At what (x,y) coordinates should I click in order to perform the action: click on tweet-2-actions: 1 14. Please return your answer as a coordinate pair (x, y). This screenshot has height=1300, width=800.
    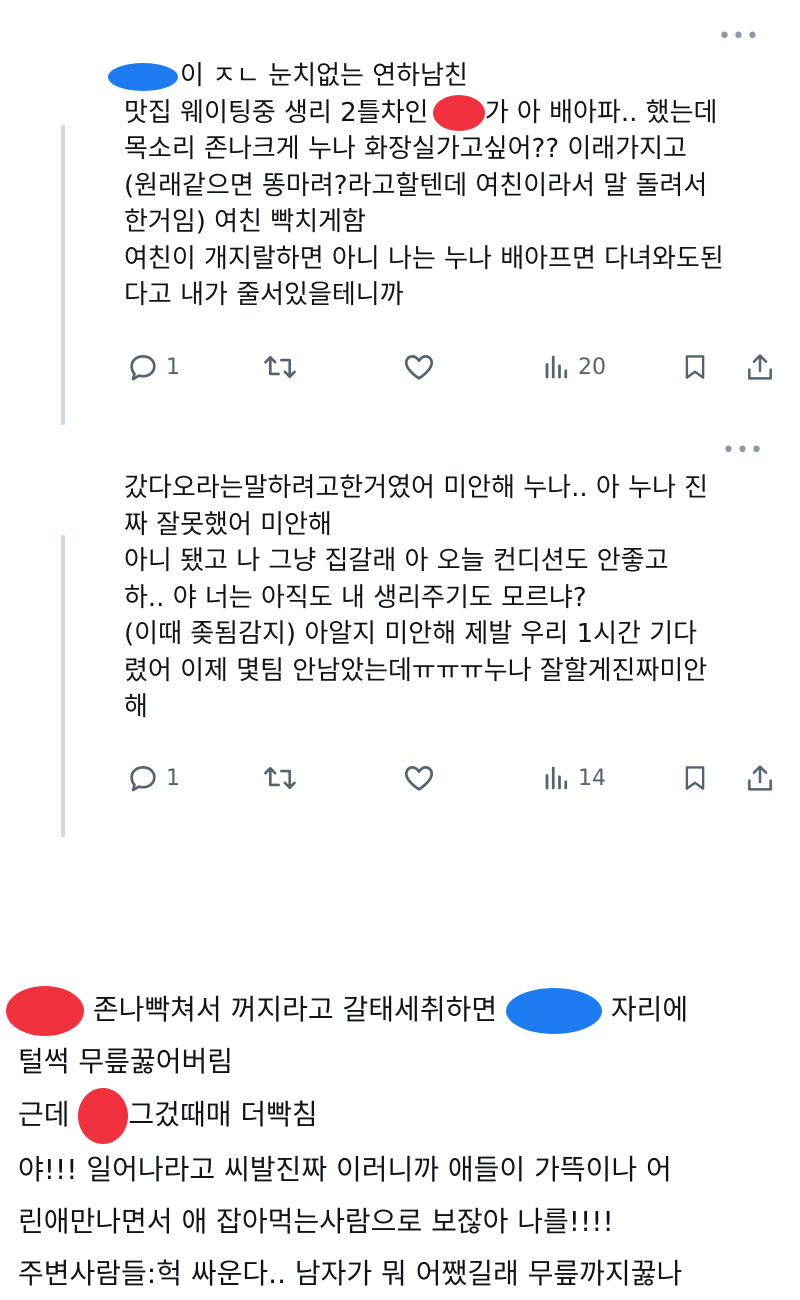
    Looking at the image, I should click on (454, 778).